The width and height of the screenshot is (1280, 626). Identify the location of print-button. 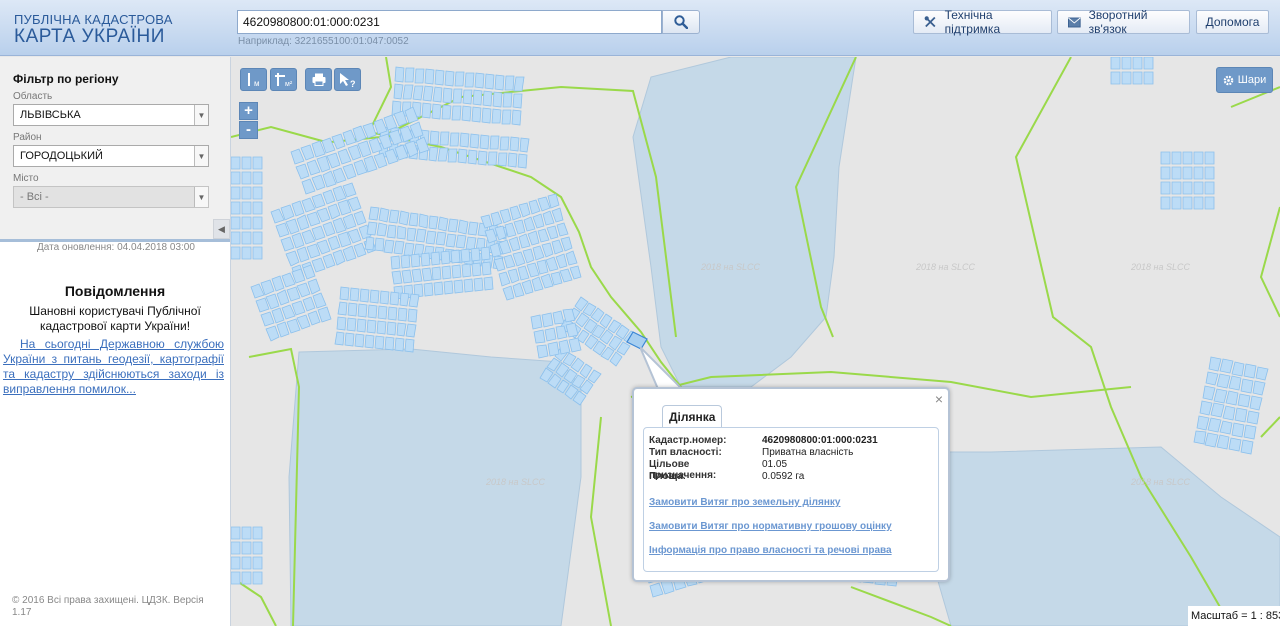
(318, 79).